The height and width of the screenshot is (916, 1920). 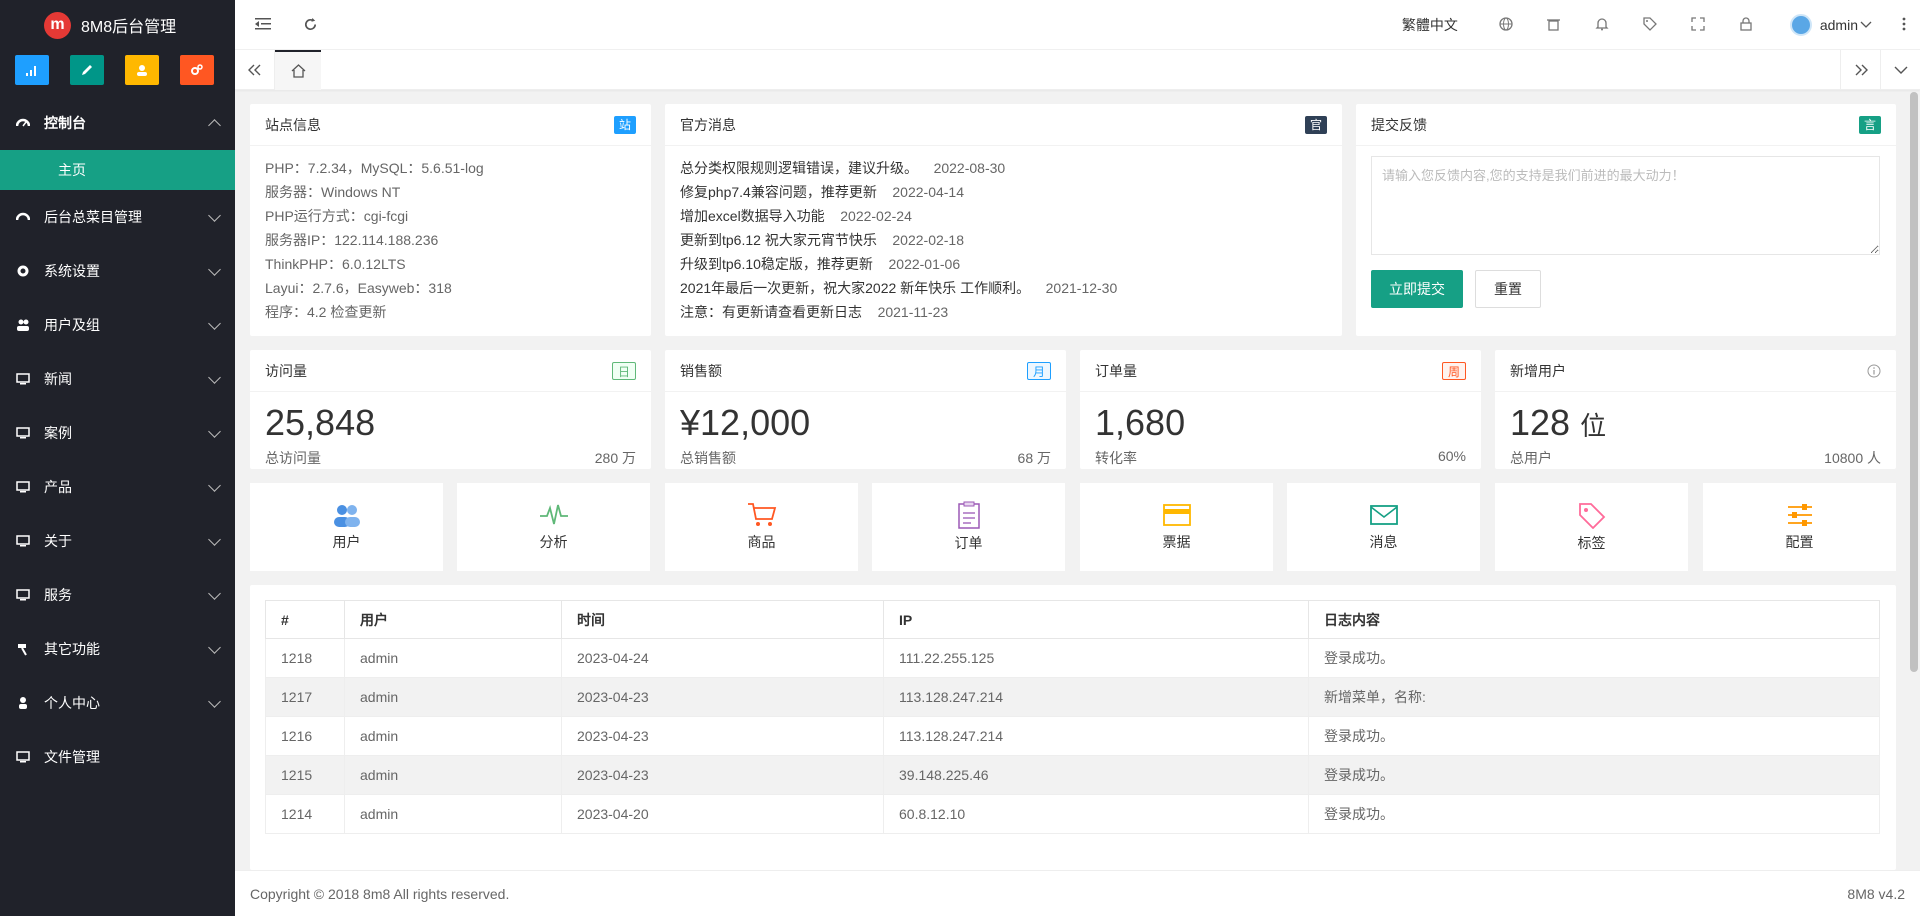 What do you see at coordinates (865, 409) in the screenshot?
I see `stat-card-sales: 销售额 月 ¥12,000 总销售额 68 万` at bounding box center [865, 409].